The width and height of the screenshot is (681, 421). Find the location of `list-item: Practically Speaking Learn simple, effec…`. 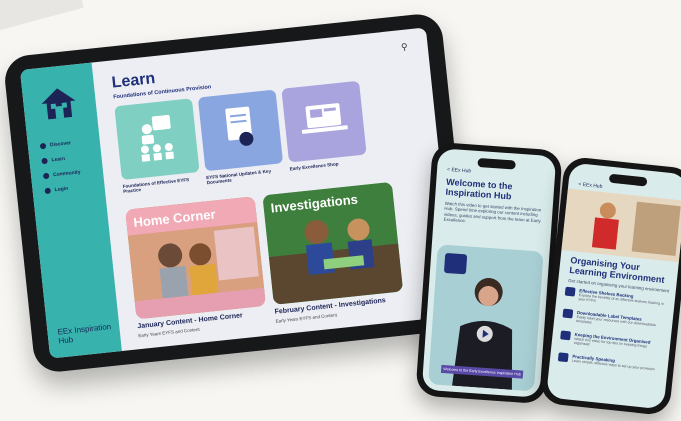

list-item: Practically Speaking Learn simple, effec… is located at coordinates (608, 362).